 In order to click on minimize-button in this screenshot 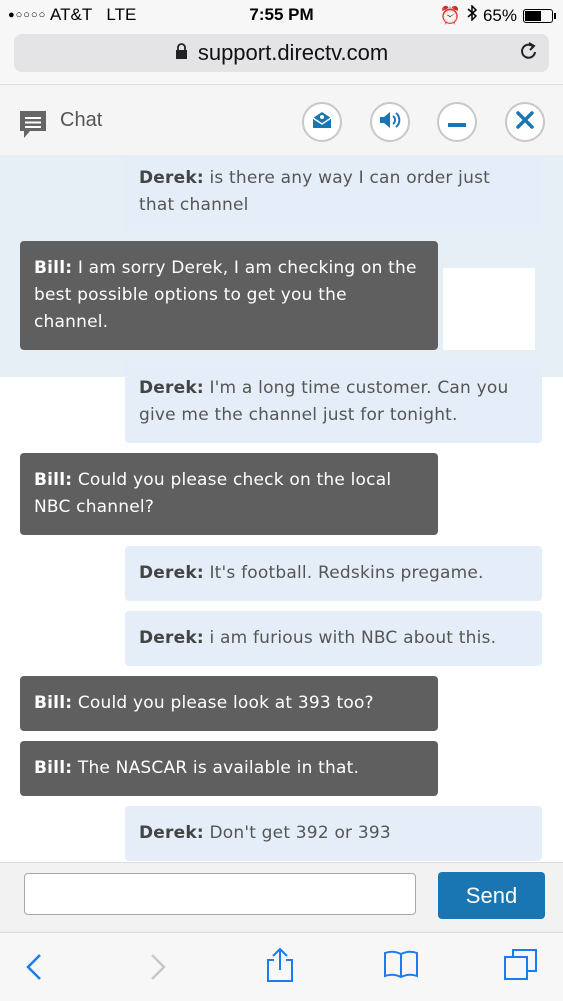, I will do `click(457, 122)`.